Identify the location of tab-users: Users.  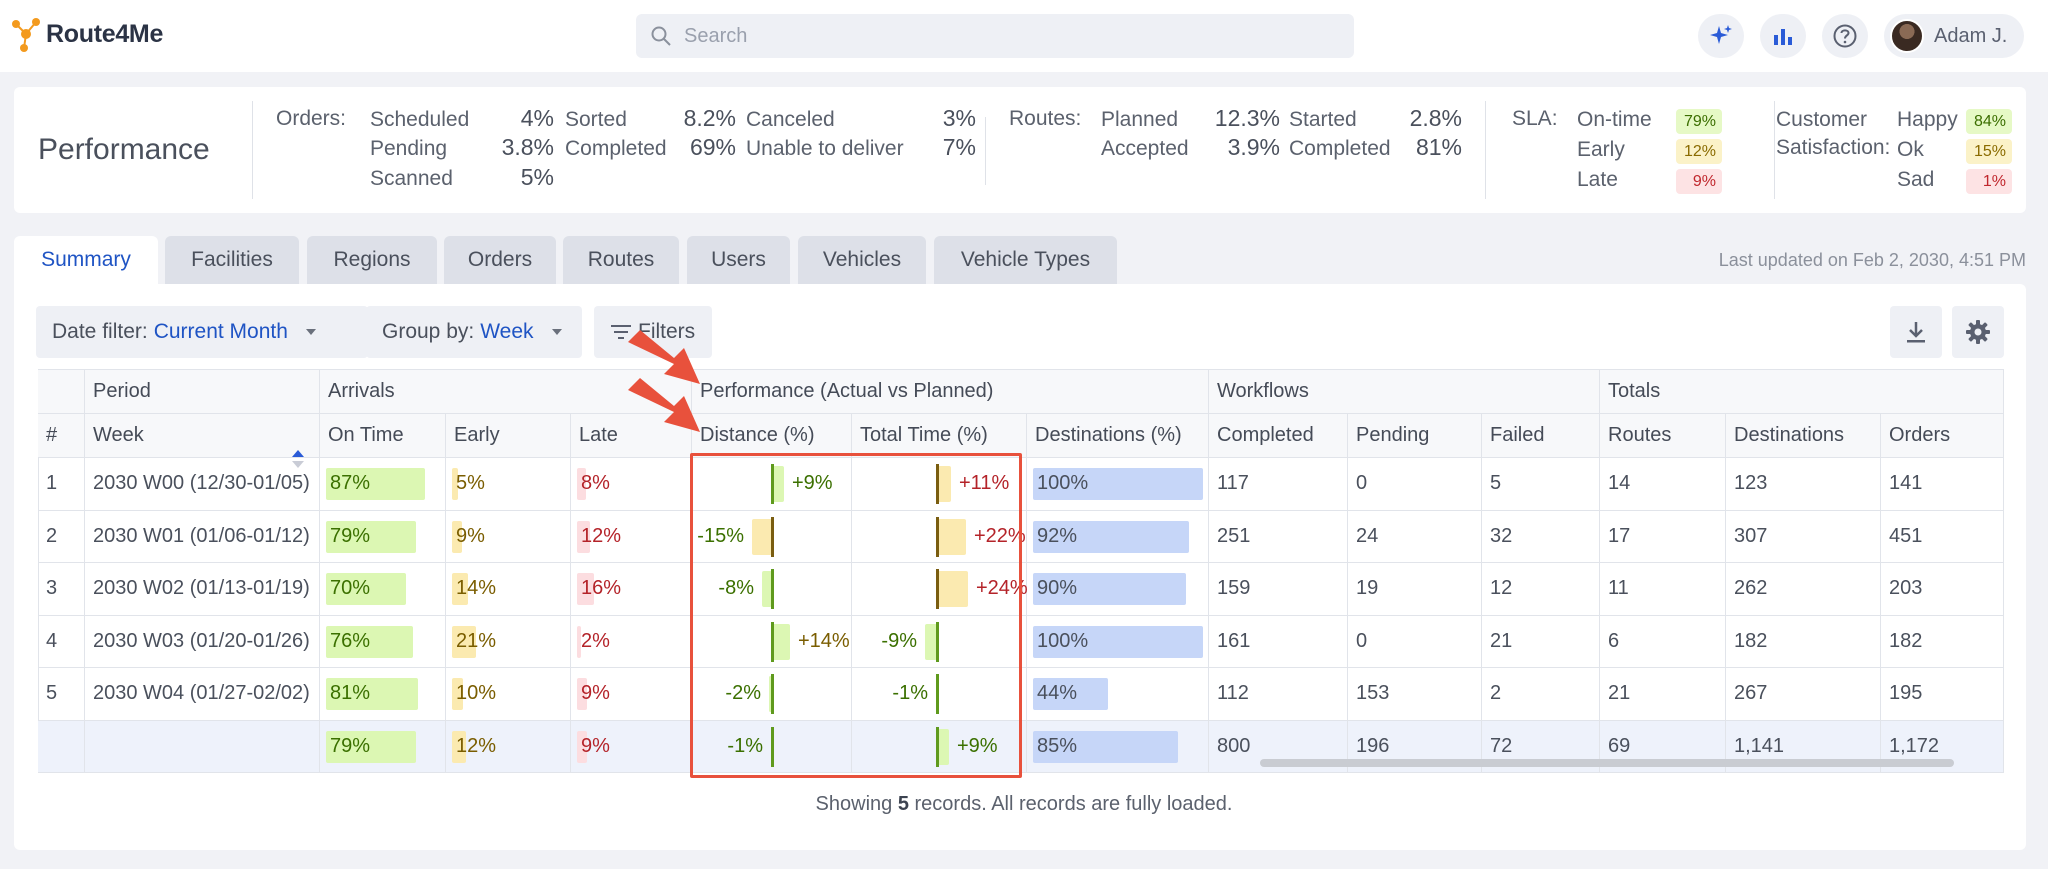
(738, 260).